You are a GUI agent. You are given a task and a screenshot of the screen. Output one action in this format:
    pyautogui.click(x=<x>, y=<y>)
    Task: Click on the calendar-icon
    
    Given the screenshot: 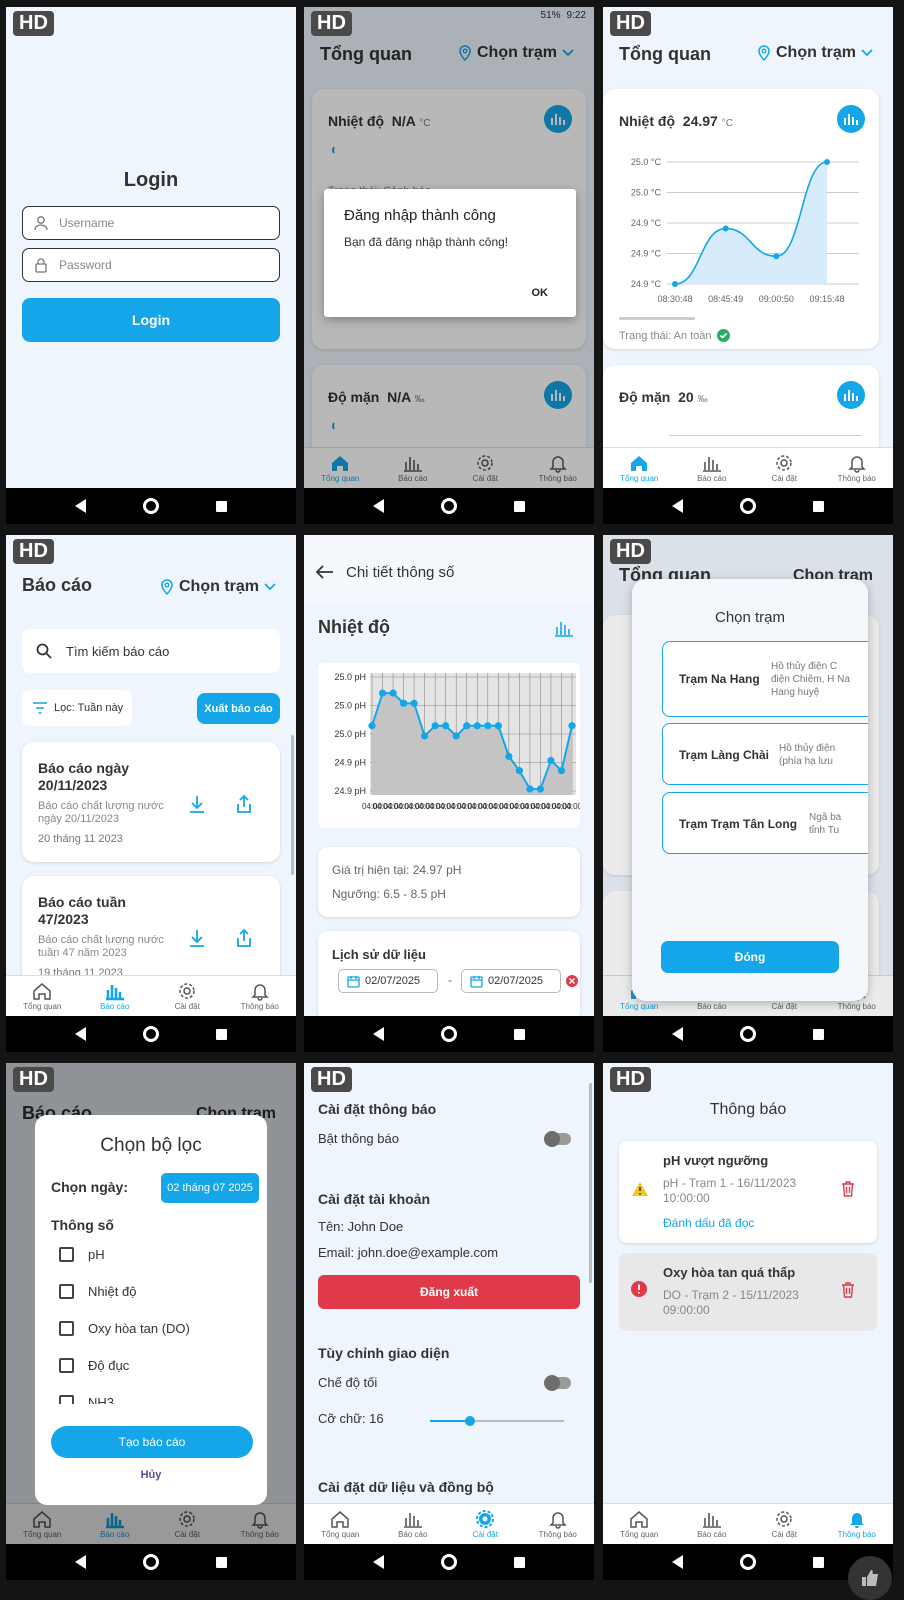 What is the action you would take?
    pyautogui.click(x=476, y=981)
    